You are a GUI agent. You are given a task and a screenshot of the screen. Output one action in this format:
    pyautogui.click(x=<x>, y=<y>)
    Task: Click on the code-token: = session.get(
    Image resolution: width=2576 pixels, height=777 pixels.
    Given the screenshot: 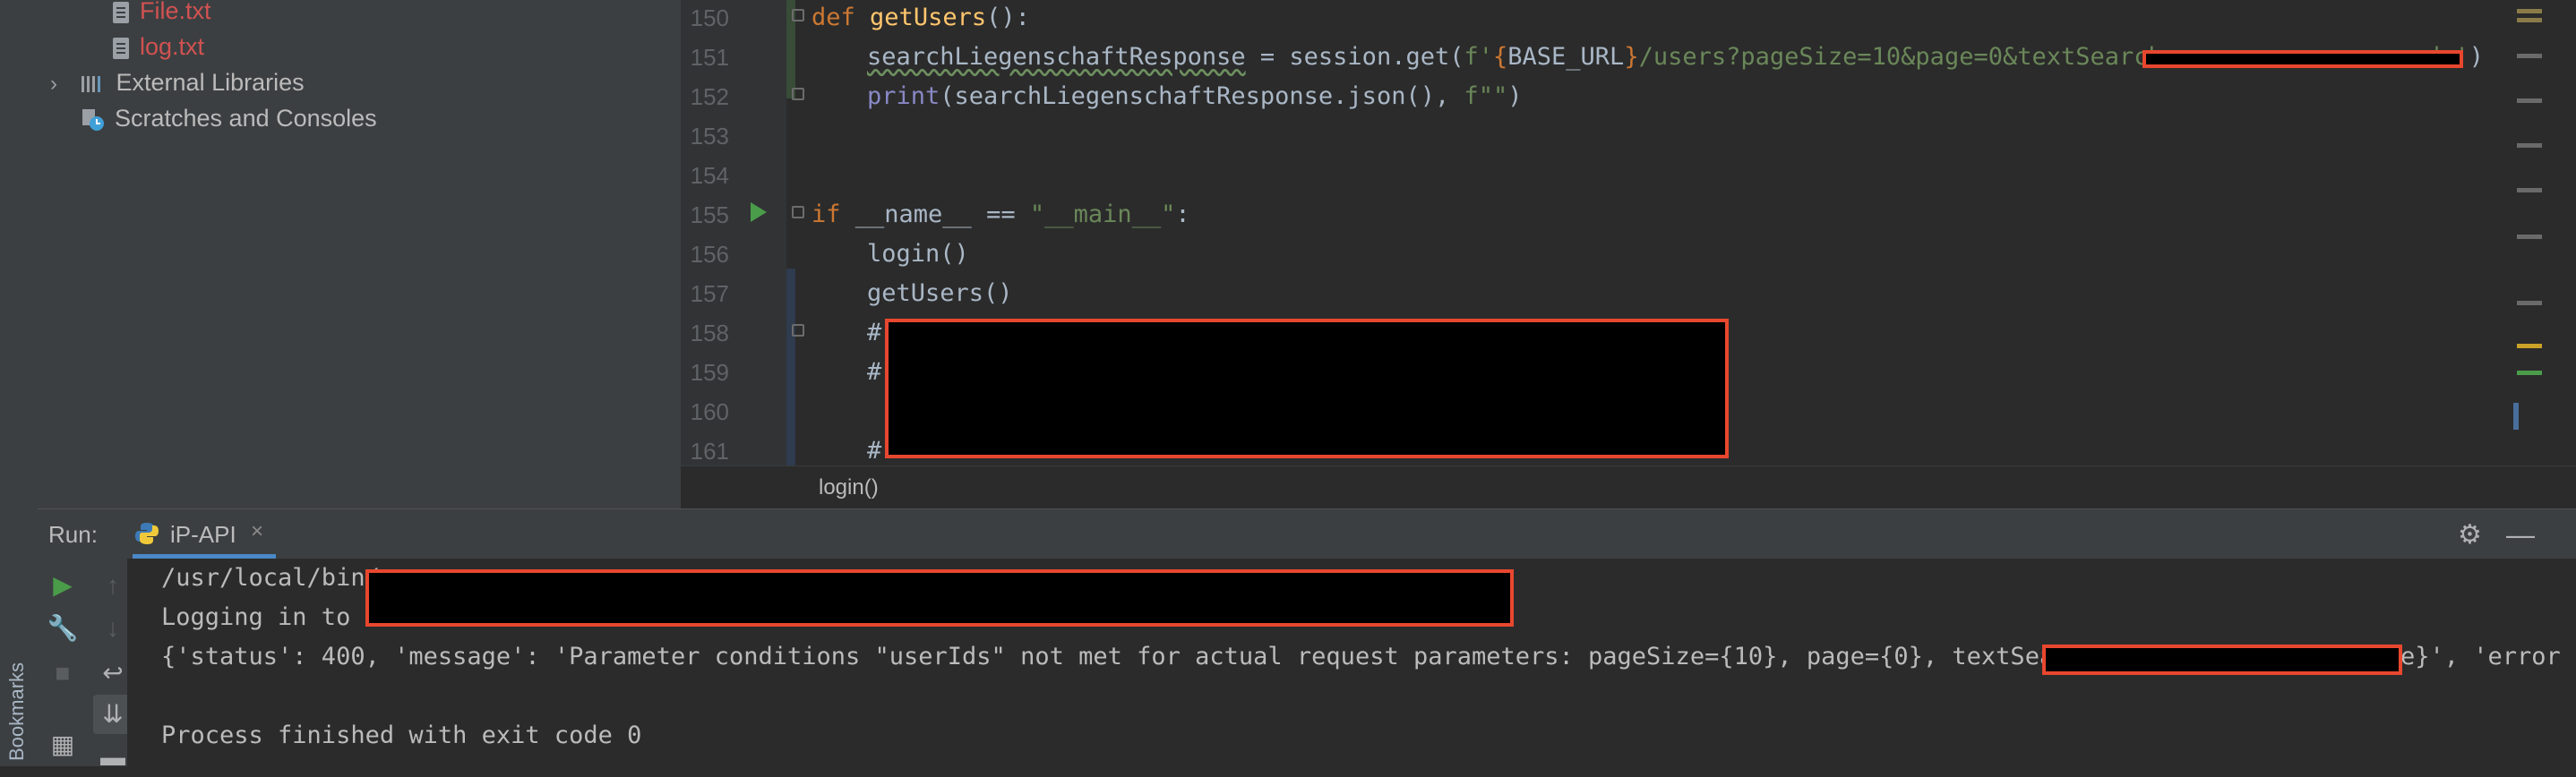 What is the action you would take?
    pyautogui.click(x=1354, y=57)
    